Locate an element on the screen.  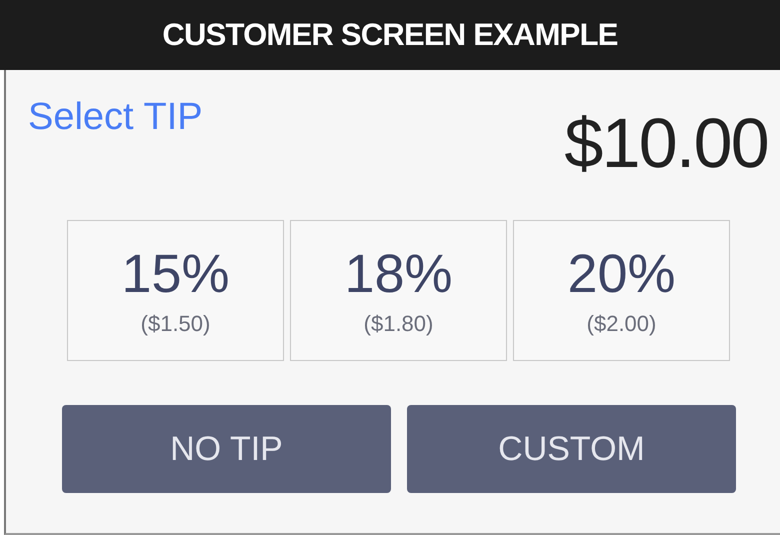
action-button: NO TIP is located at coordinates (226, 449).